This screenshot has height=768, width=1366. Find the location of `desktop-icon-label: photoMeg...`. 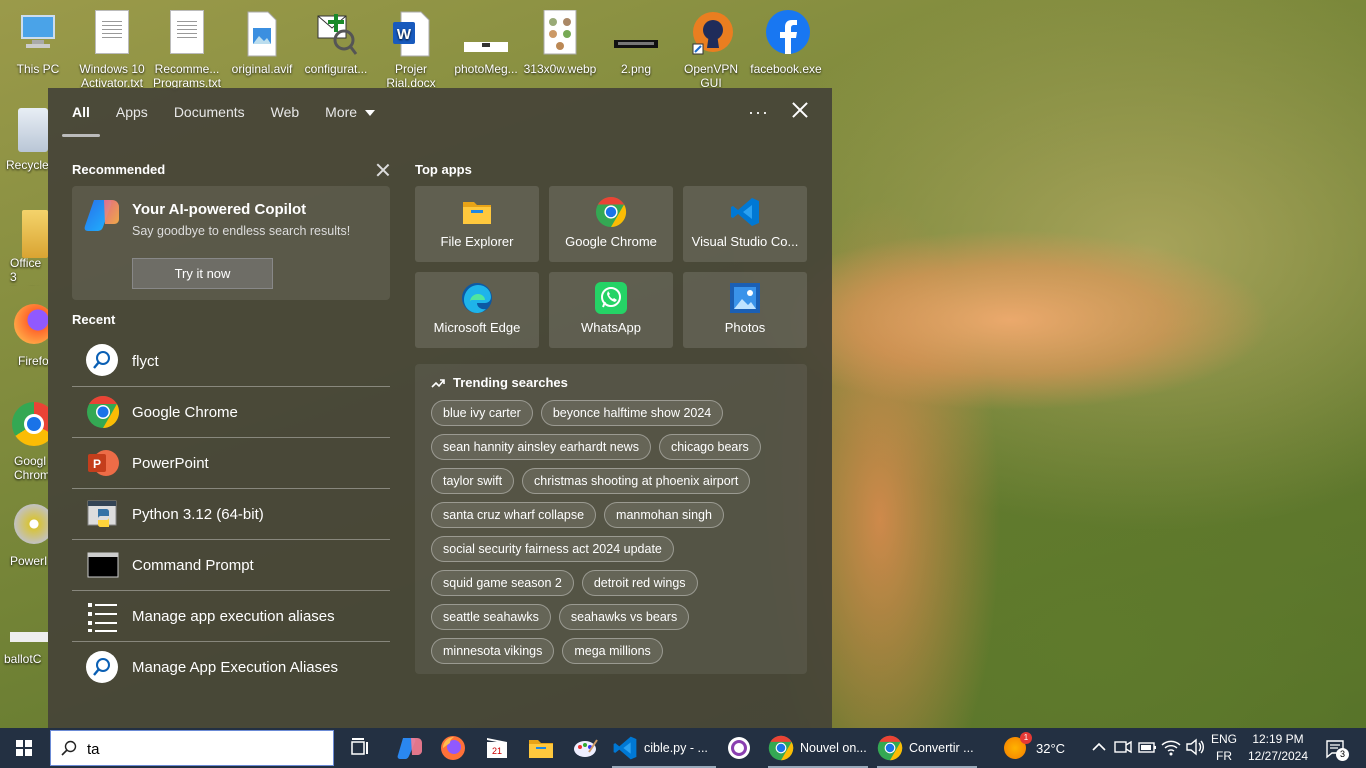

desktop-icon-label: photoMeg... is located at coordinates (486, 69).